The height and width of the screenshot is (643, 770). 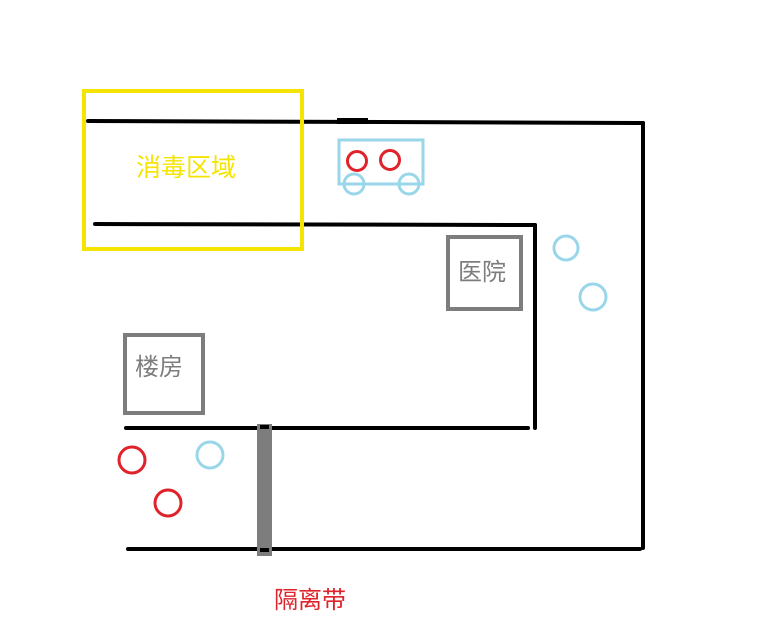 I want to click on hospital-label: 医院, so click(x=482, y=272).